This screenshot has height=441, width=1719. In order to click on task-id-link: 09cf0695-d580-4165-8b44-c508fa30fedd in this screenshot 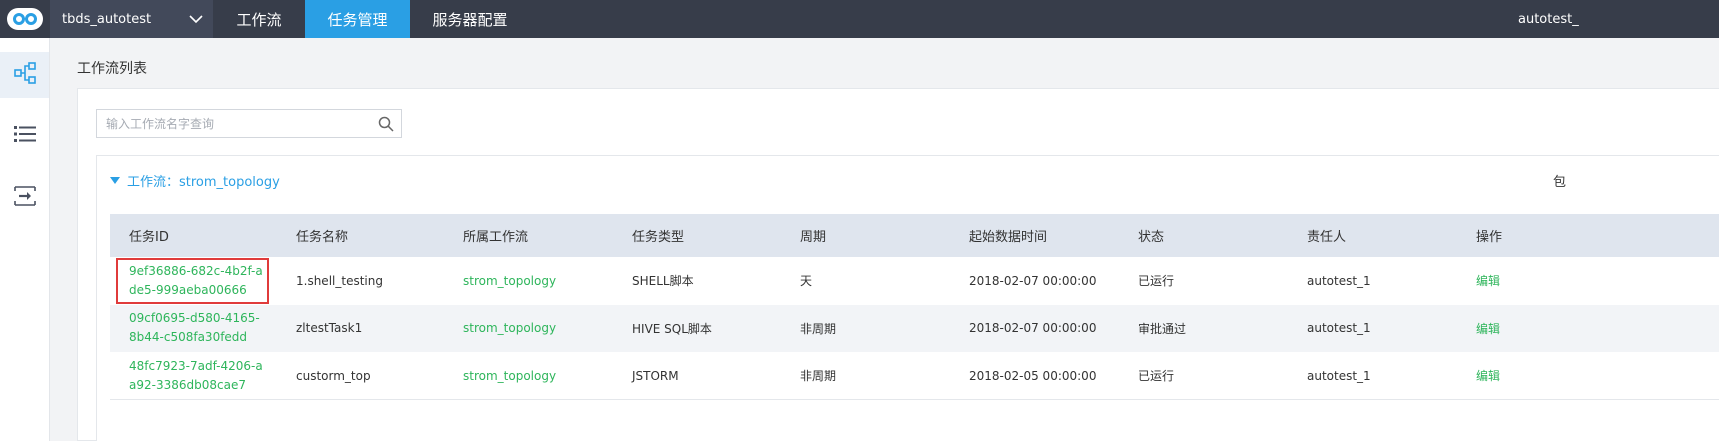, I will do `click(193, 329)`.